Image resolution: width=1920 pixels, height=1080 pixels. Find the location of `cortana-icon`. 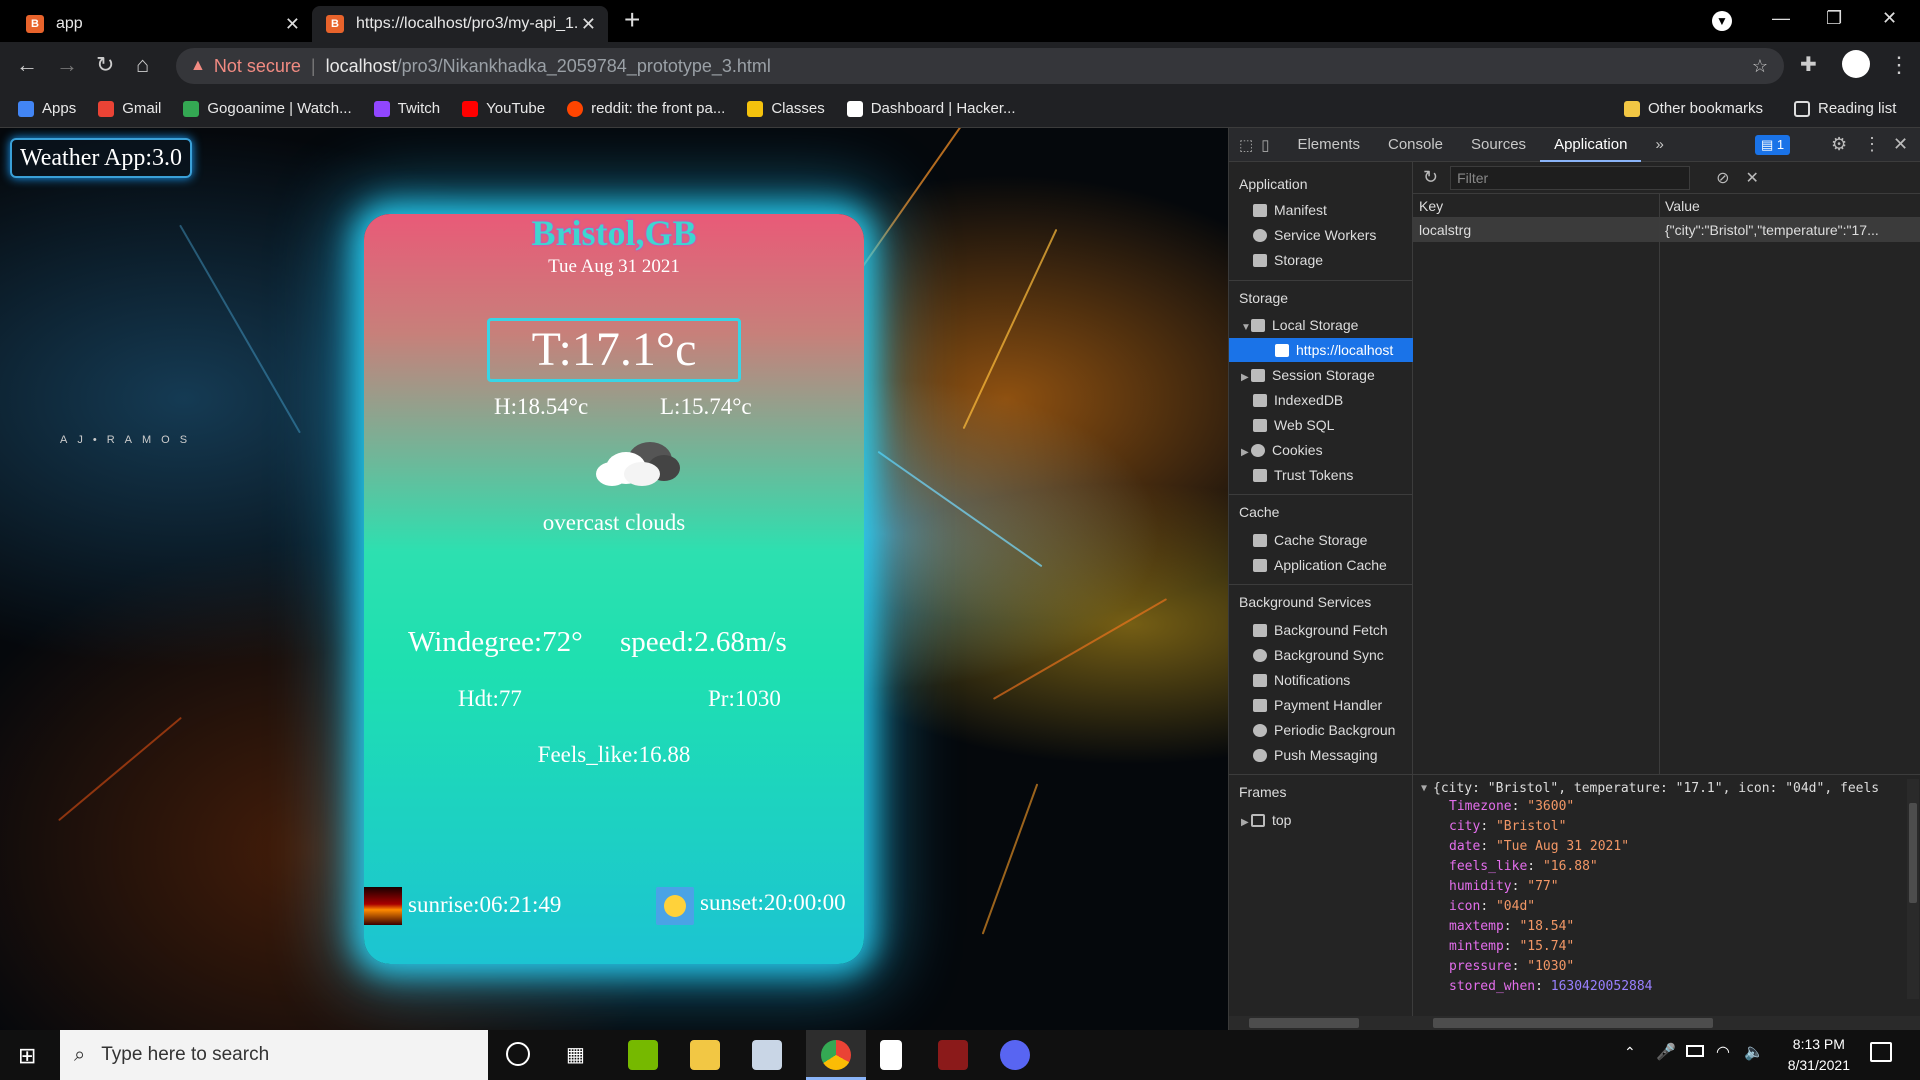

cortana-icon is located at coordinates (518, 1054).